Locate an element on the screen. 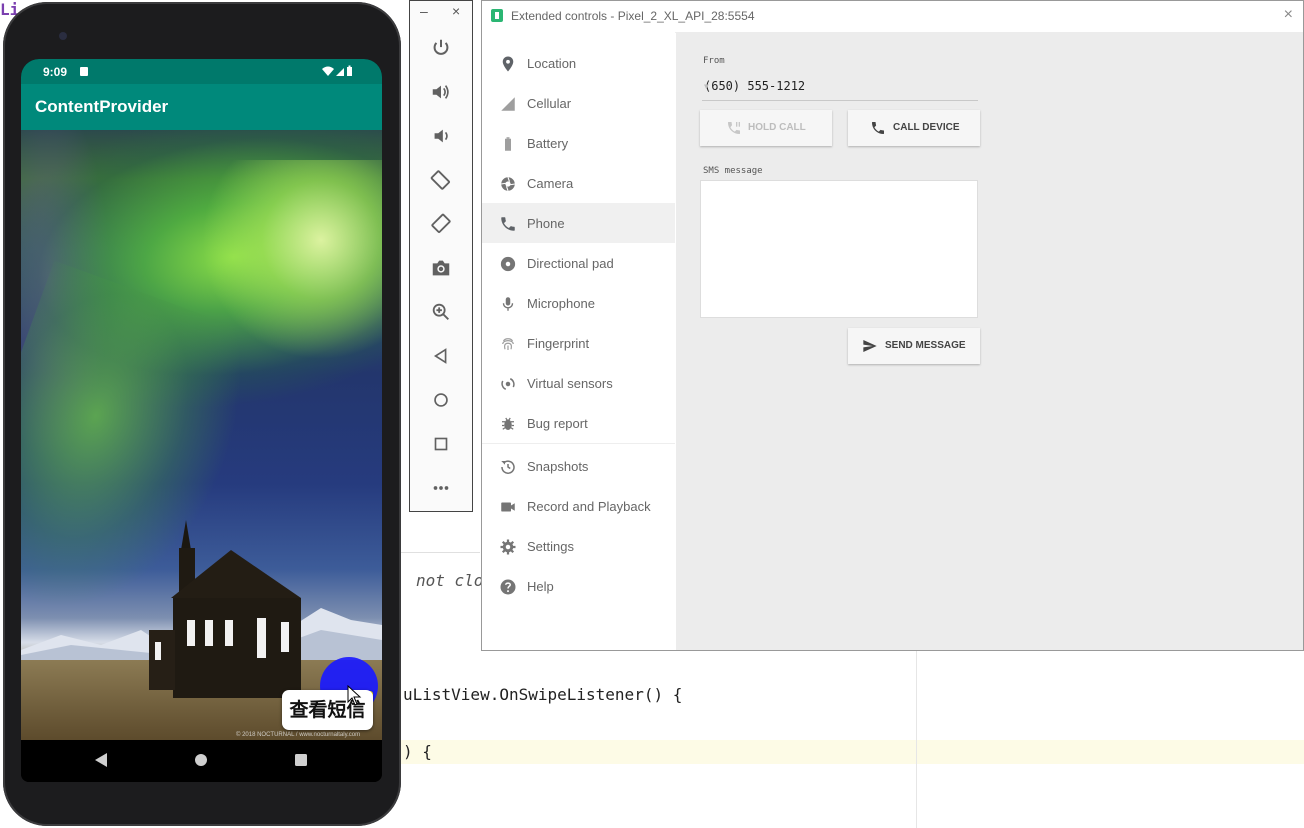 The width and height of the screenshot is (1304, 828). sidebar-item-label: Bug report is located at coordinates (557, 423).